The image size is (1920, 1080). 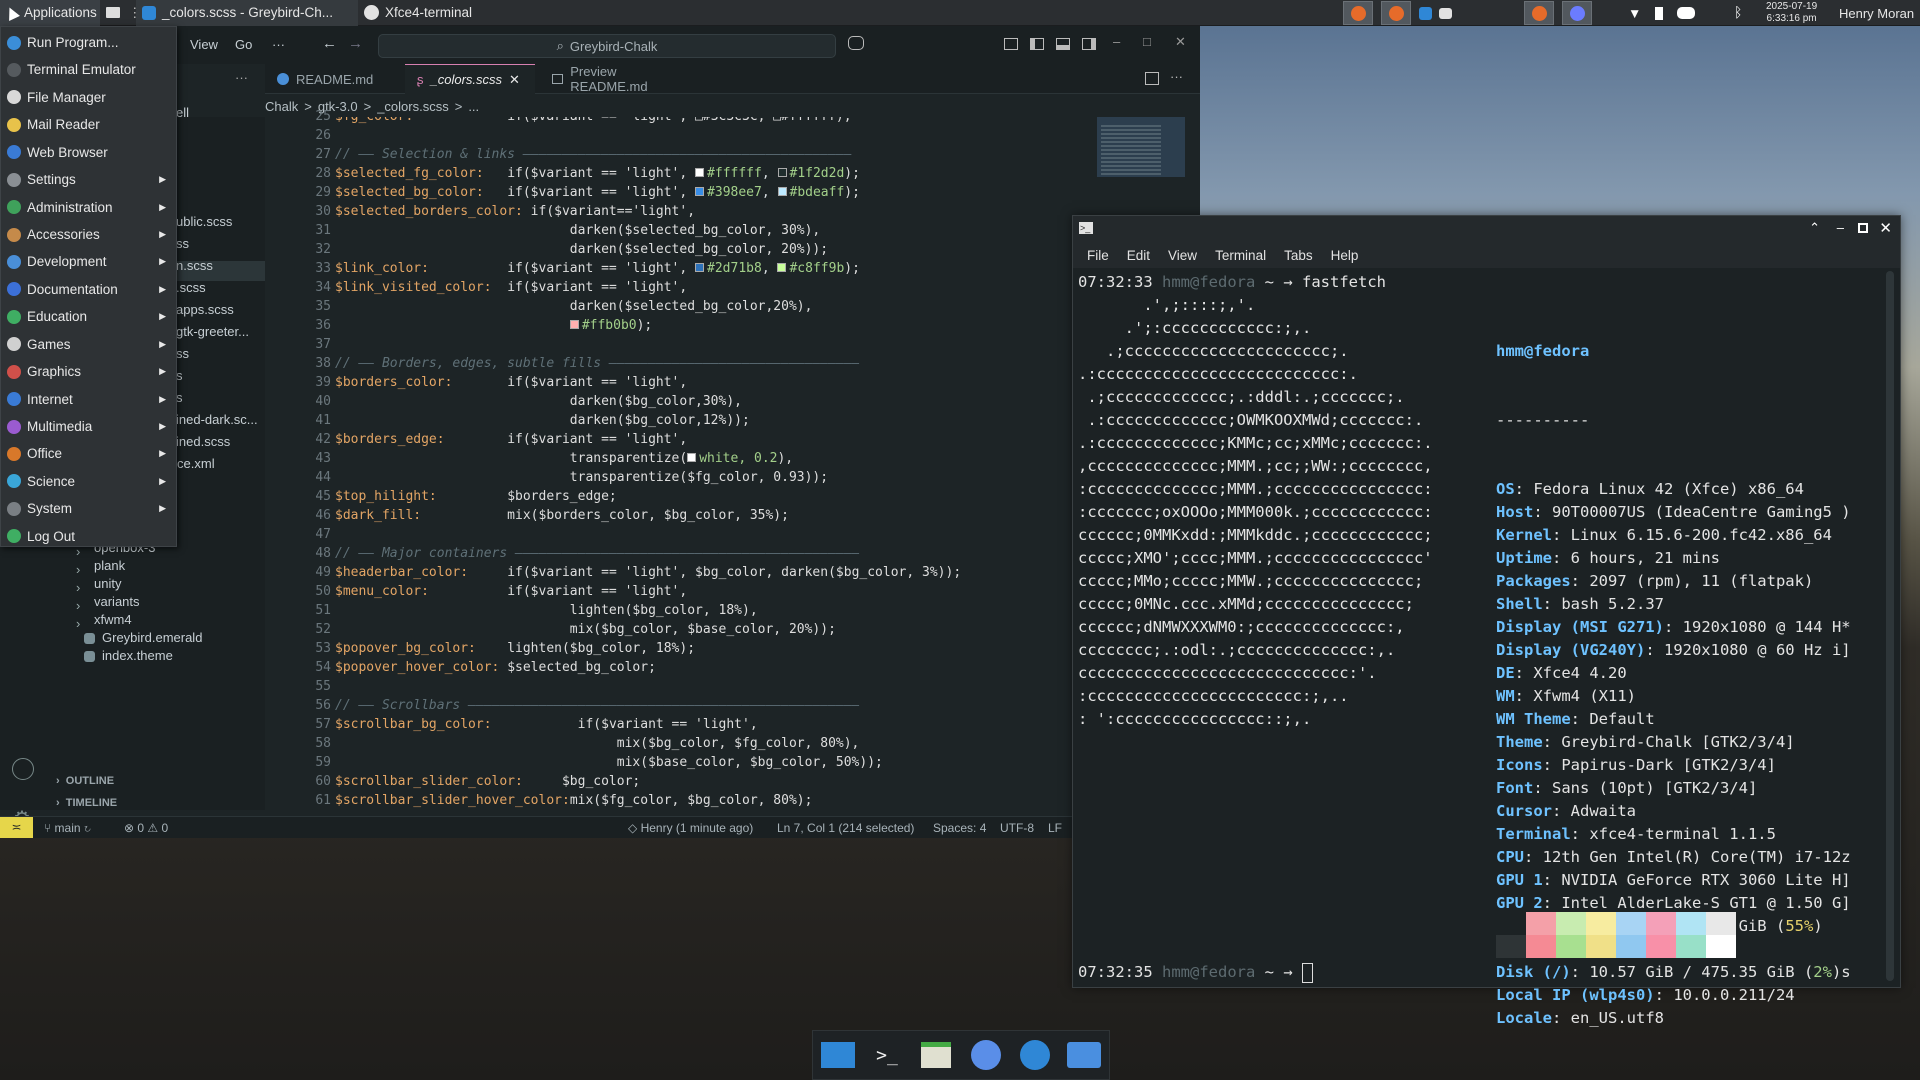 What do you see at coordinates (88, 316) in the screenshot?
I see `menu-item-education: Education ▶` at bounding box center [88, 316].